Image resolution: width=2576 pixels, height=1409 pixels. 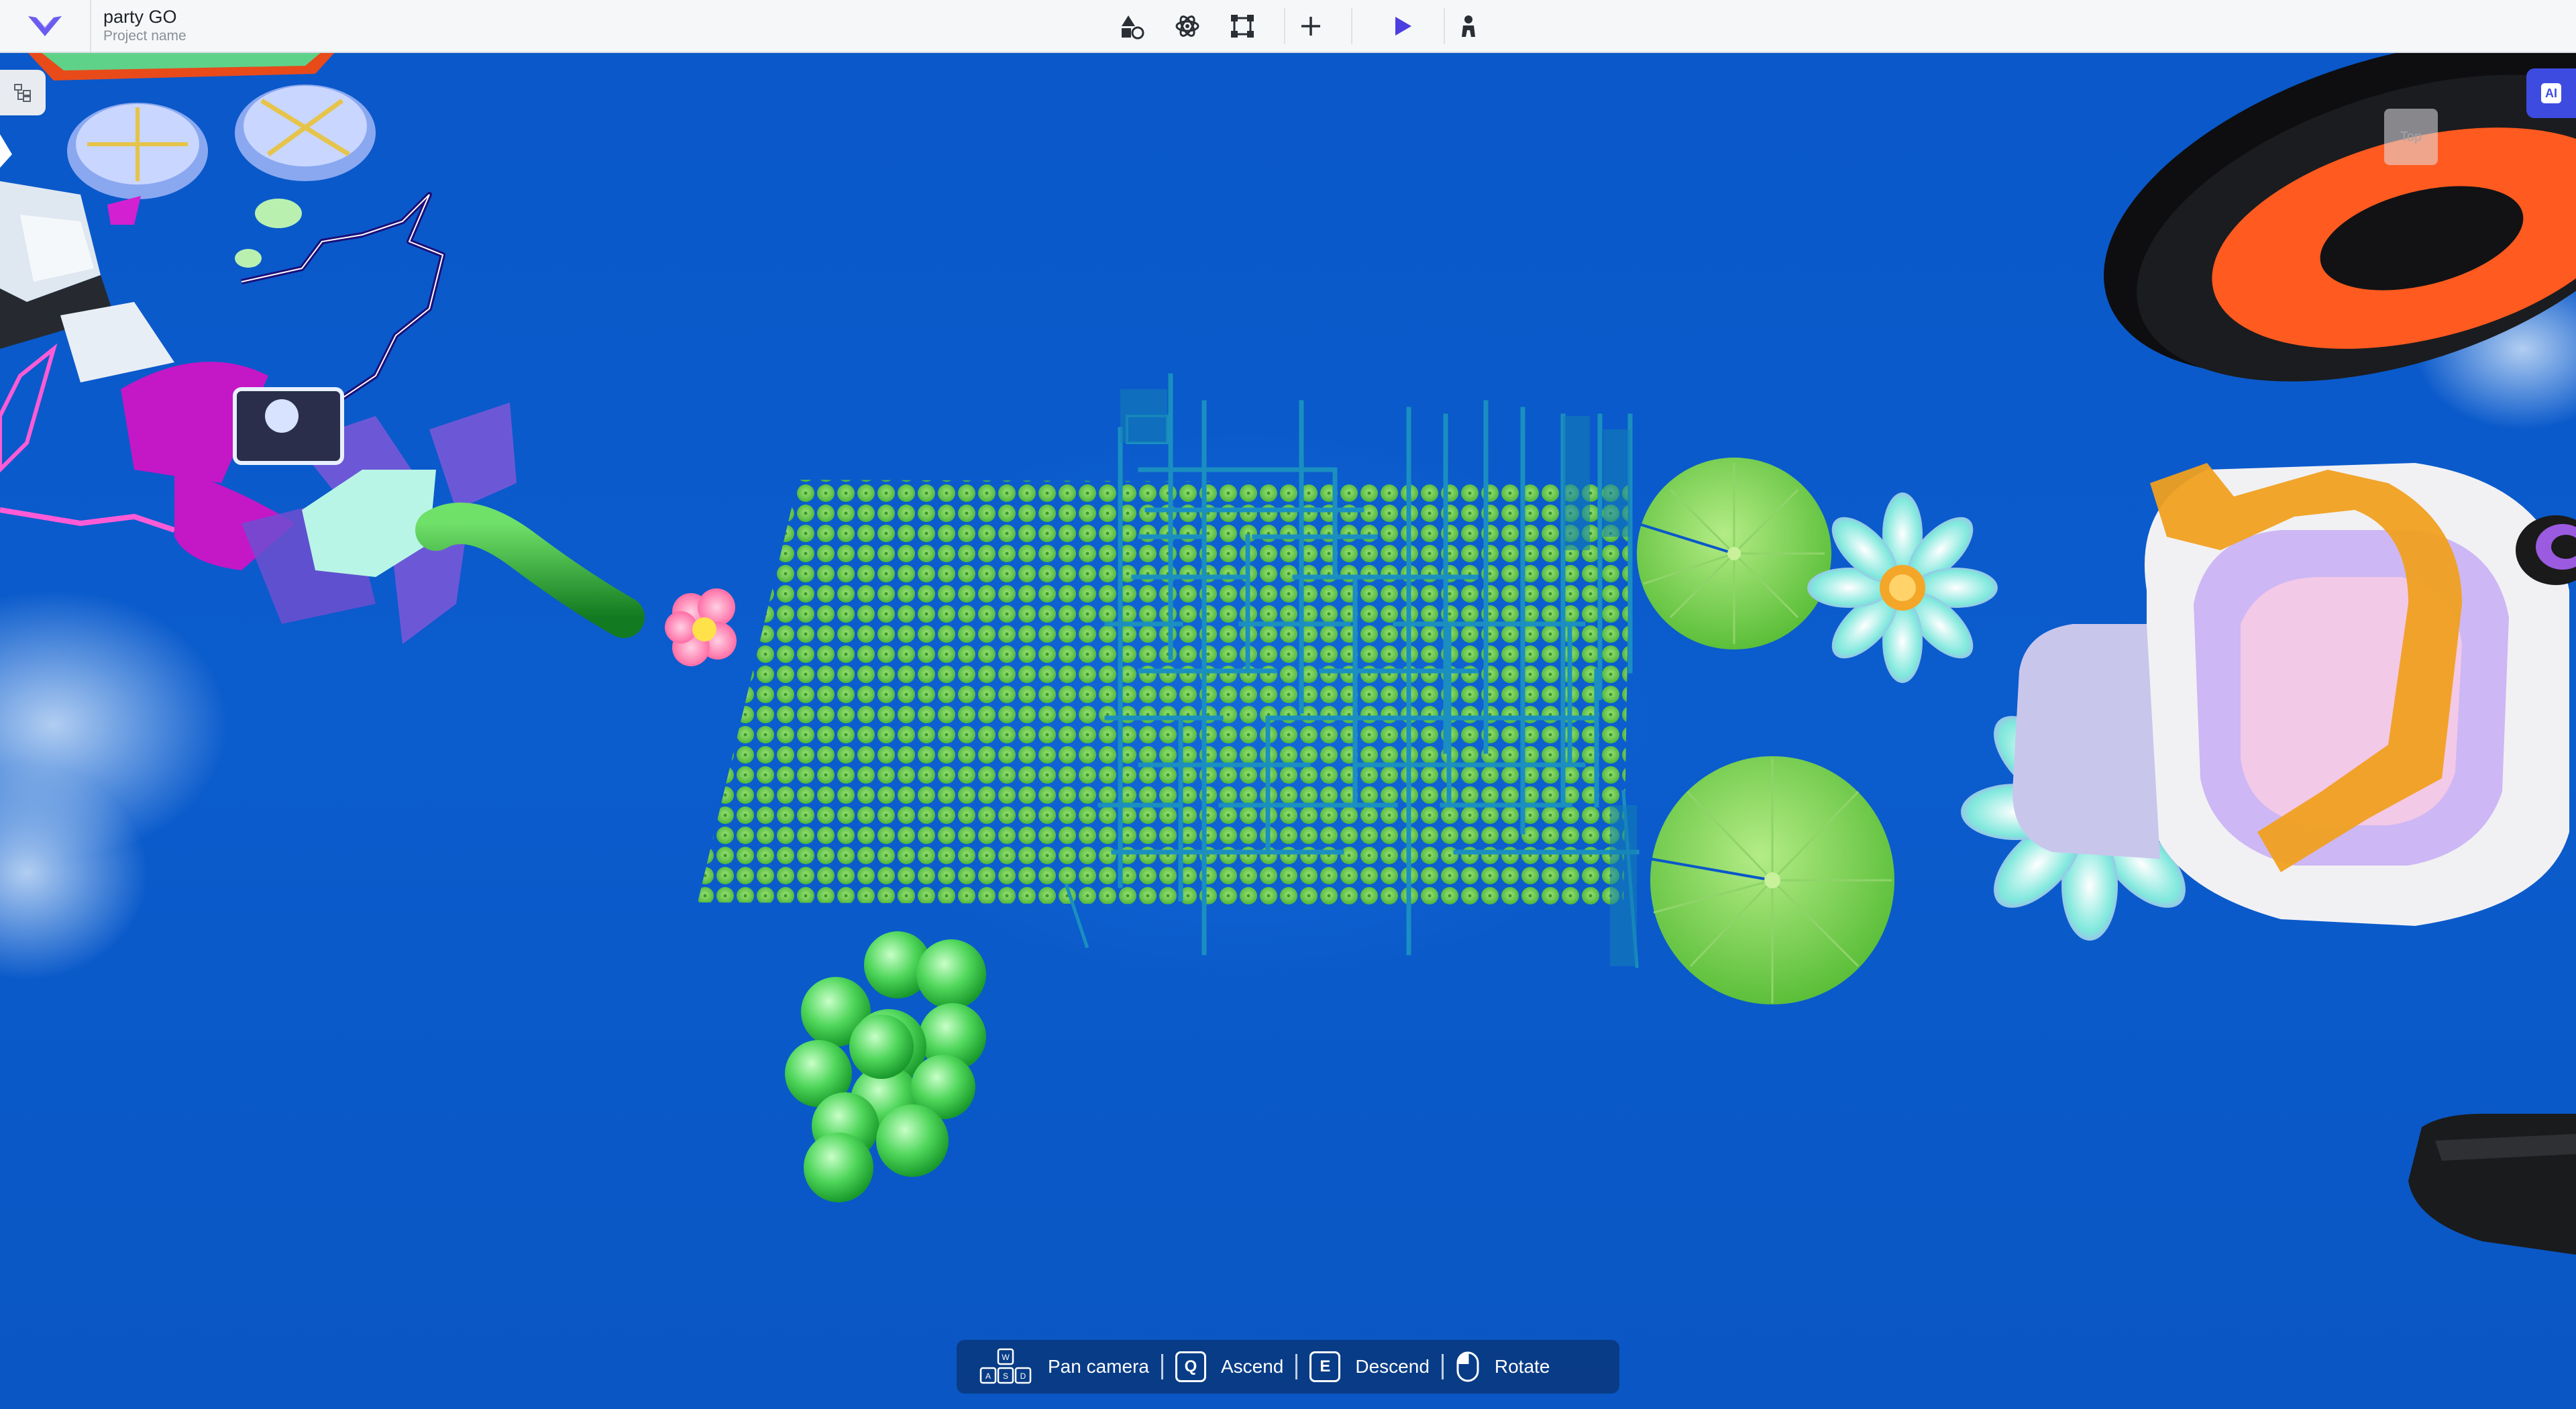 I want to click on teal-flower-top, so click(x=1902, y=587).